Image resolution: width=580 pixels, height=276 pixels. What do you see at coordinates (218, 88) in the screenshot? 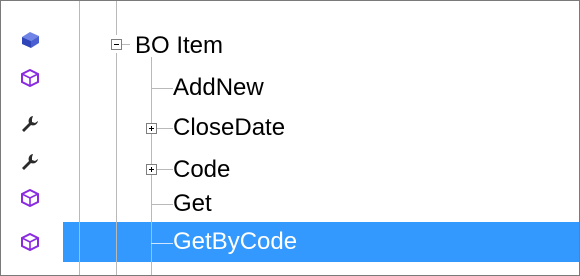
I see `tree-item-label: AddNew` at bounding box center [218, 88].